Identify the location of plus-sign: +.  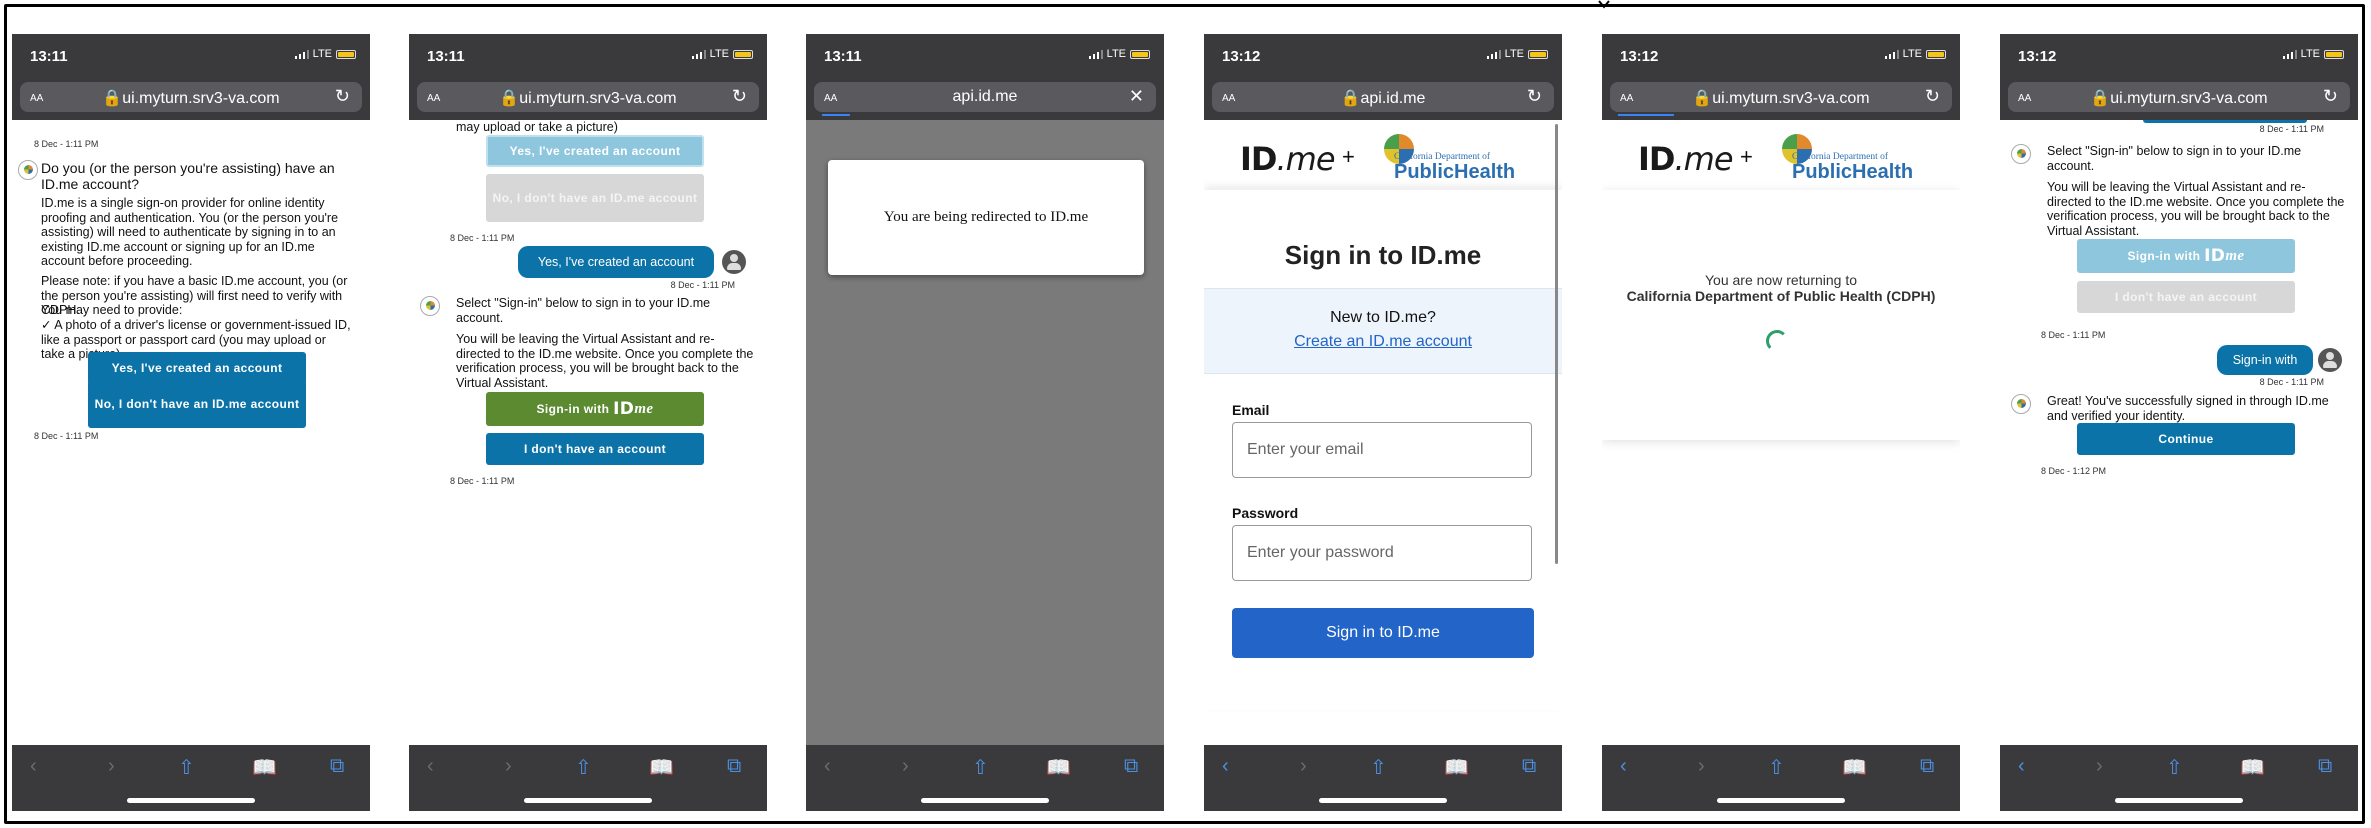
(1746, 156).